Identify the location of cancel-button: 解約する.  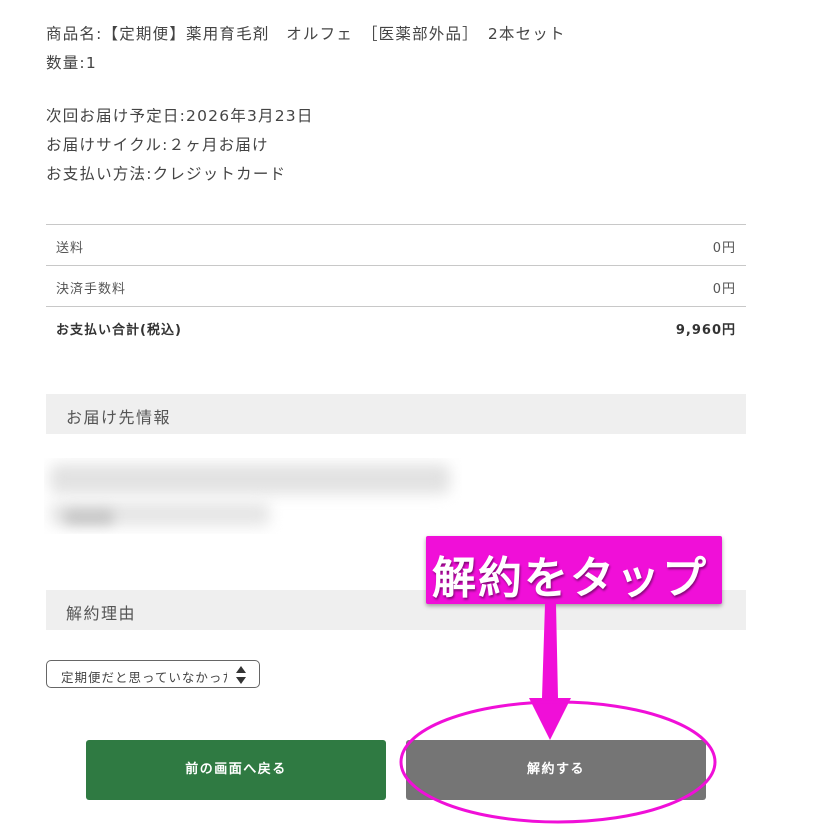
(556, 770).